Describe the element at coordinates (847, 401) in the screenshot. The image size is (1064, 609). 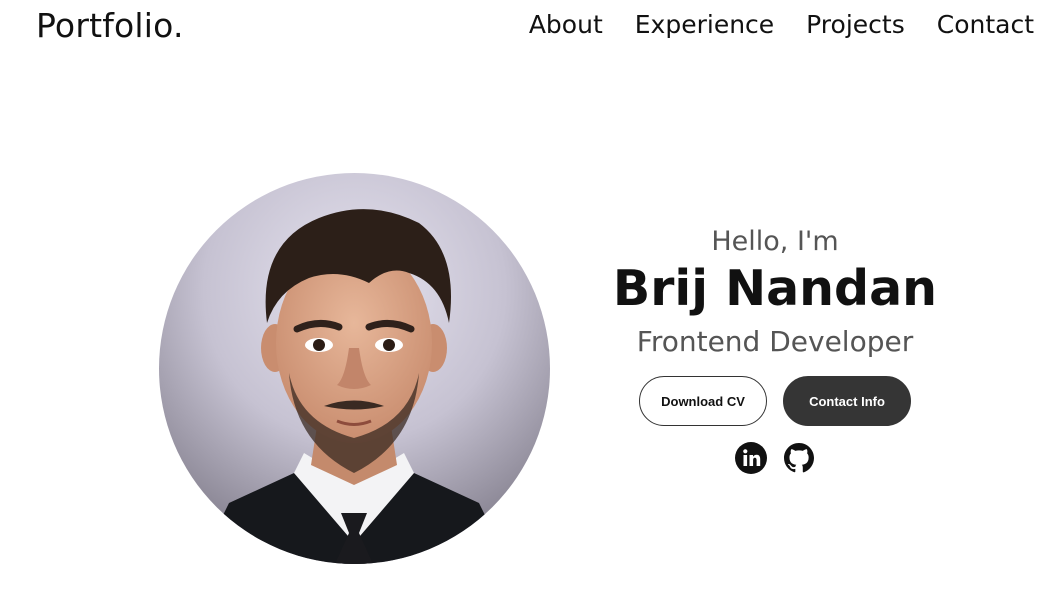
I see `contact-info-button: Contact Info` at that location.